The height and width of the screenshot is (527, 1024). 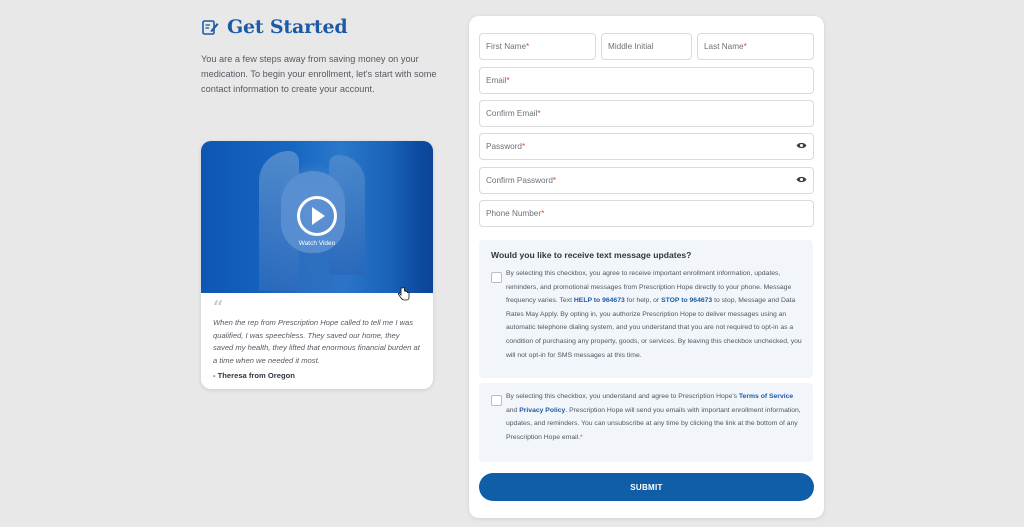 What do you see at coordinates (317, 243) in the screenshot?
I see `watch-video-label: Watch Video` at bounding box center [317, 243].